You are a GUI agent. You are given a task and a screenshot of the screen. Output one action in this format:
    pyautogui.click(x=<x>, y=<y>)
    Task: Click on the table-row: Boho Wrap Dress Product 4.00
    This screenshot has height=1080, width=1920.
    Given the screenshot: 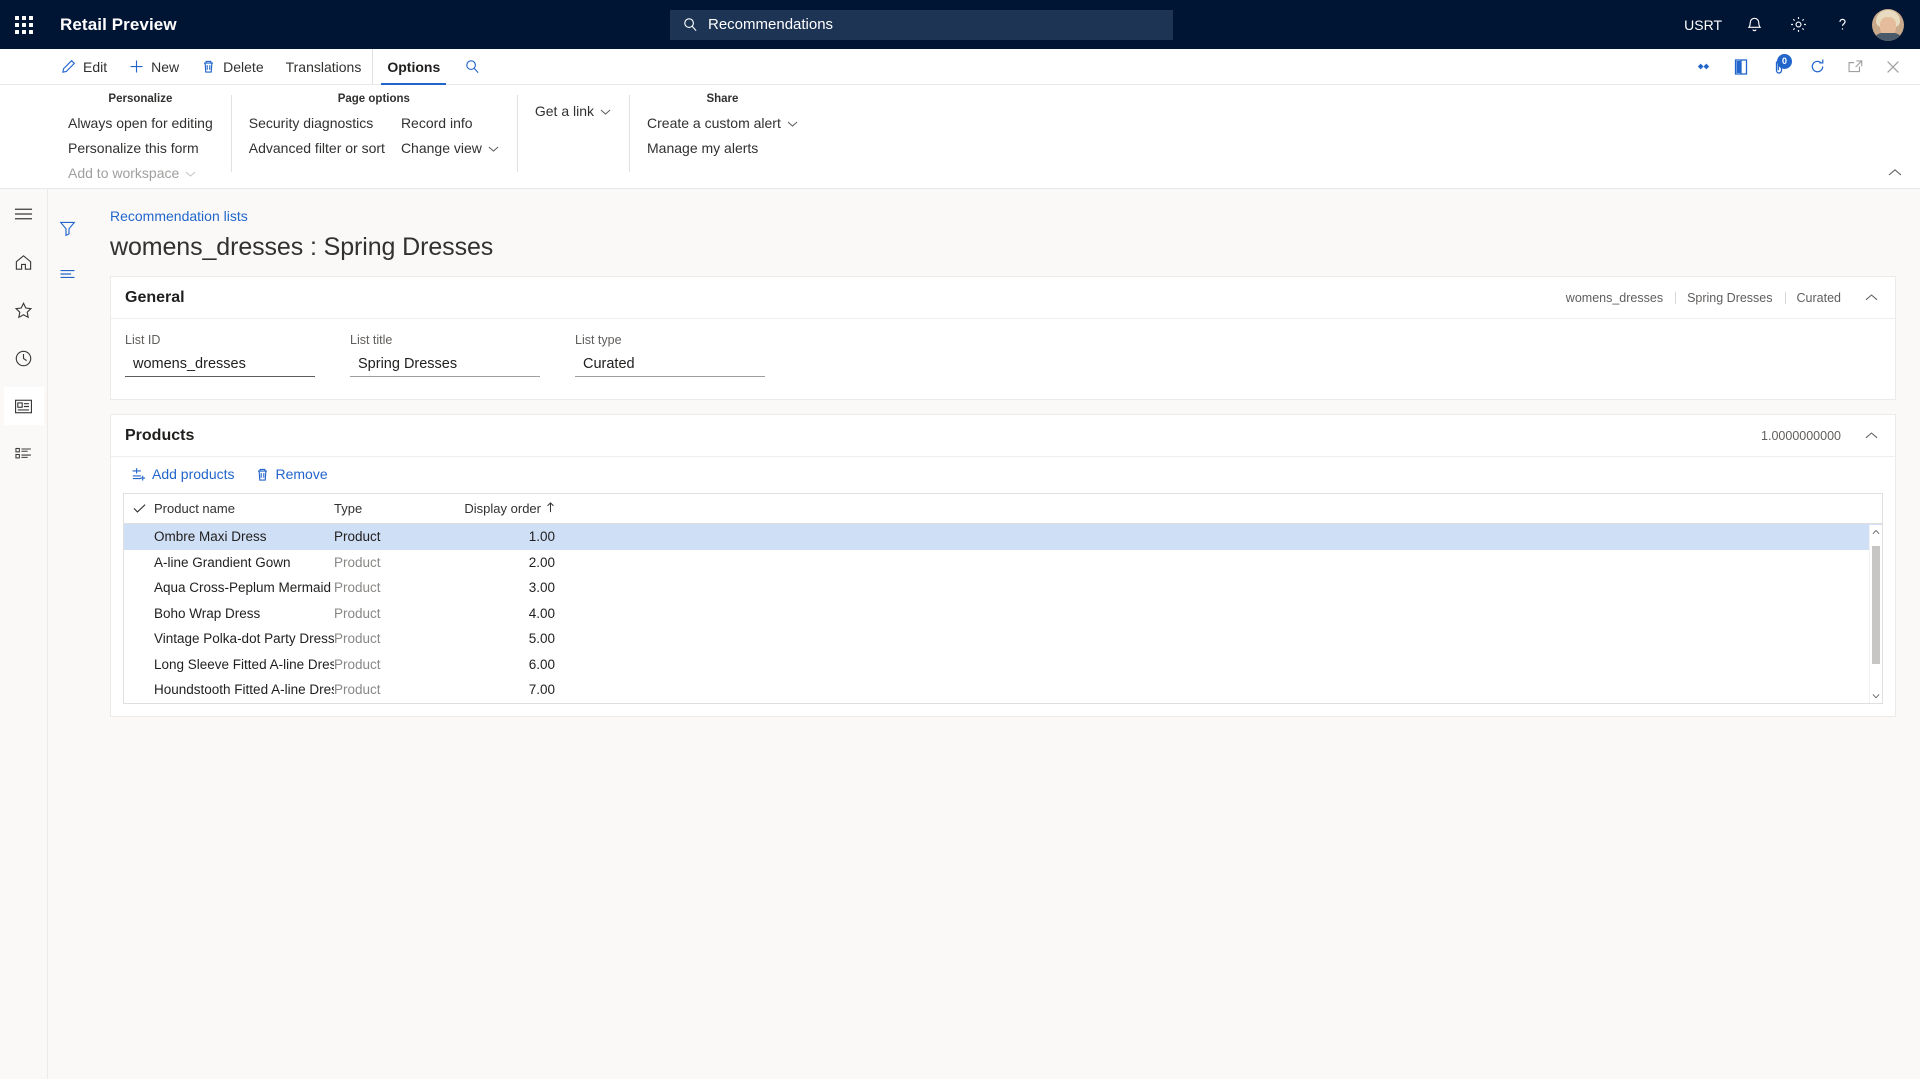 What is the action you would take?
    pyautogui.click(x=1003, y=614)
    